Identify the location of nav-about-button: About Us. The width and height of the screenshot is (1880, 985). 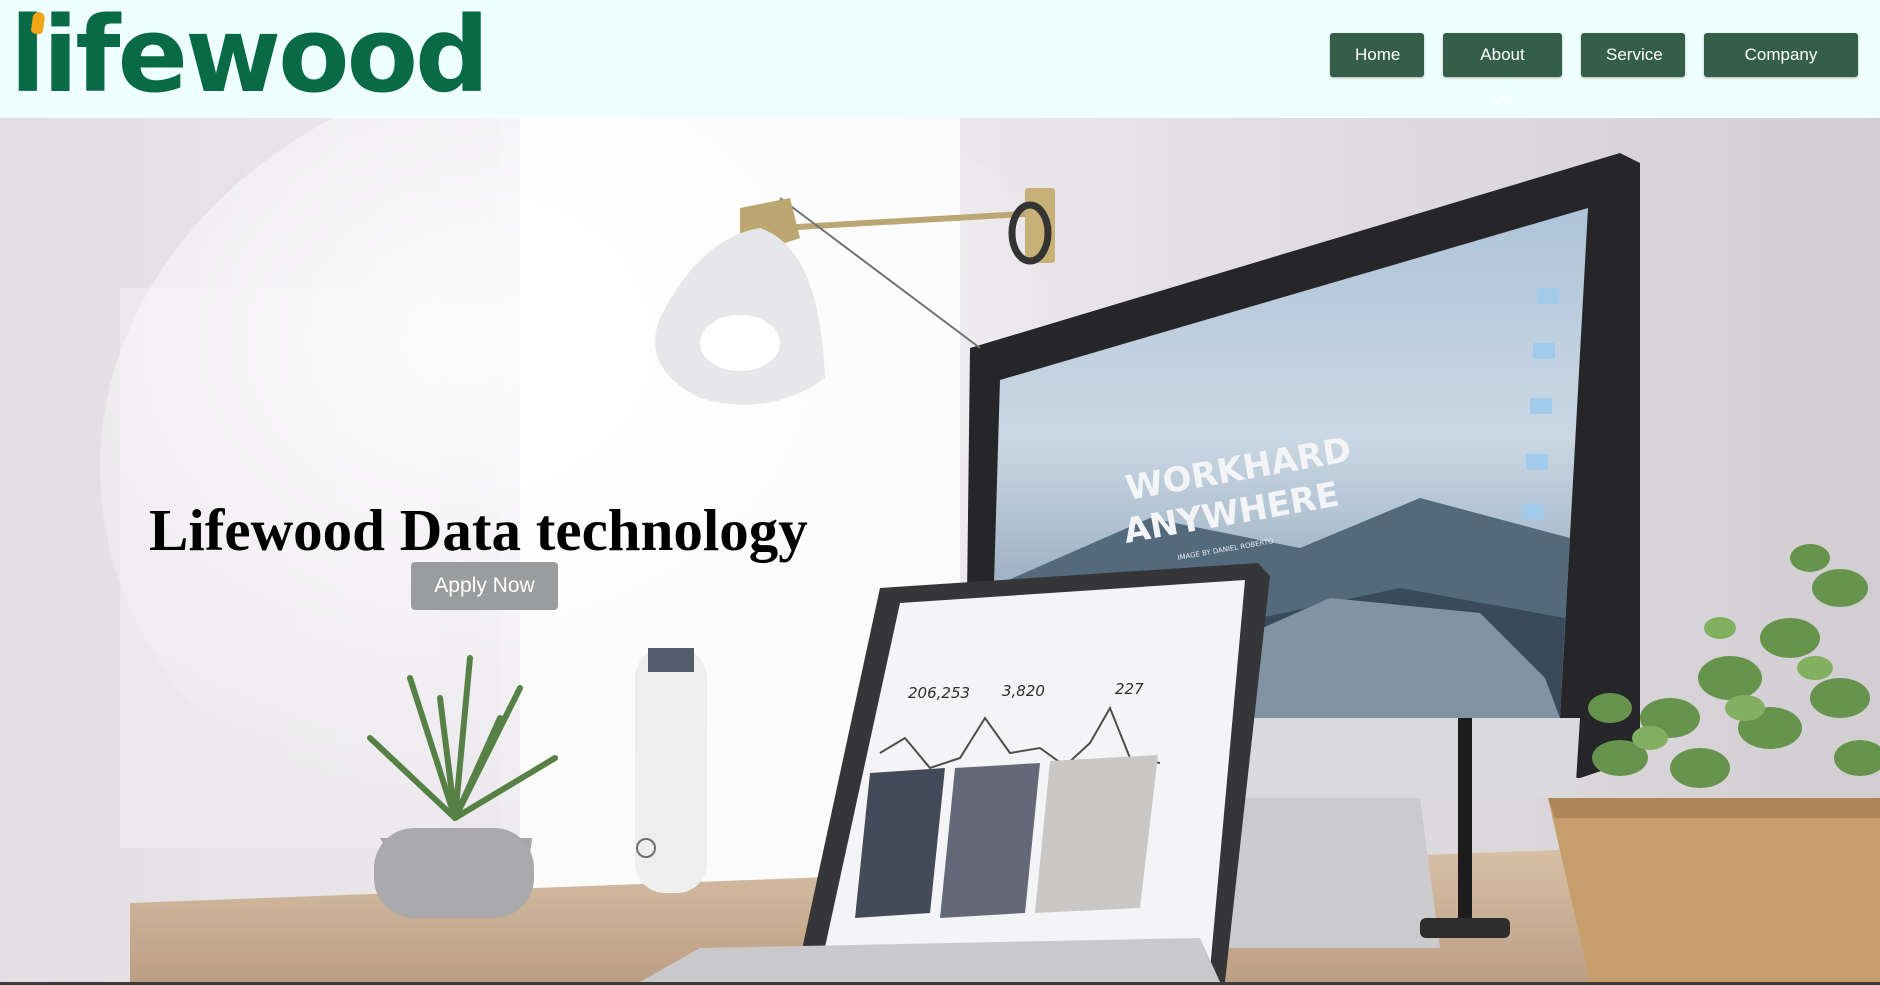
(1502, 70).